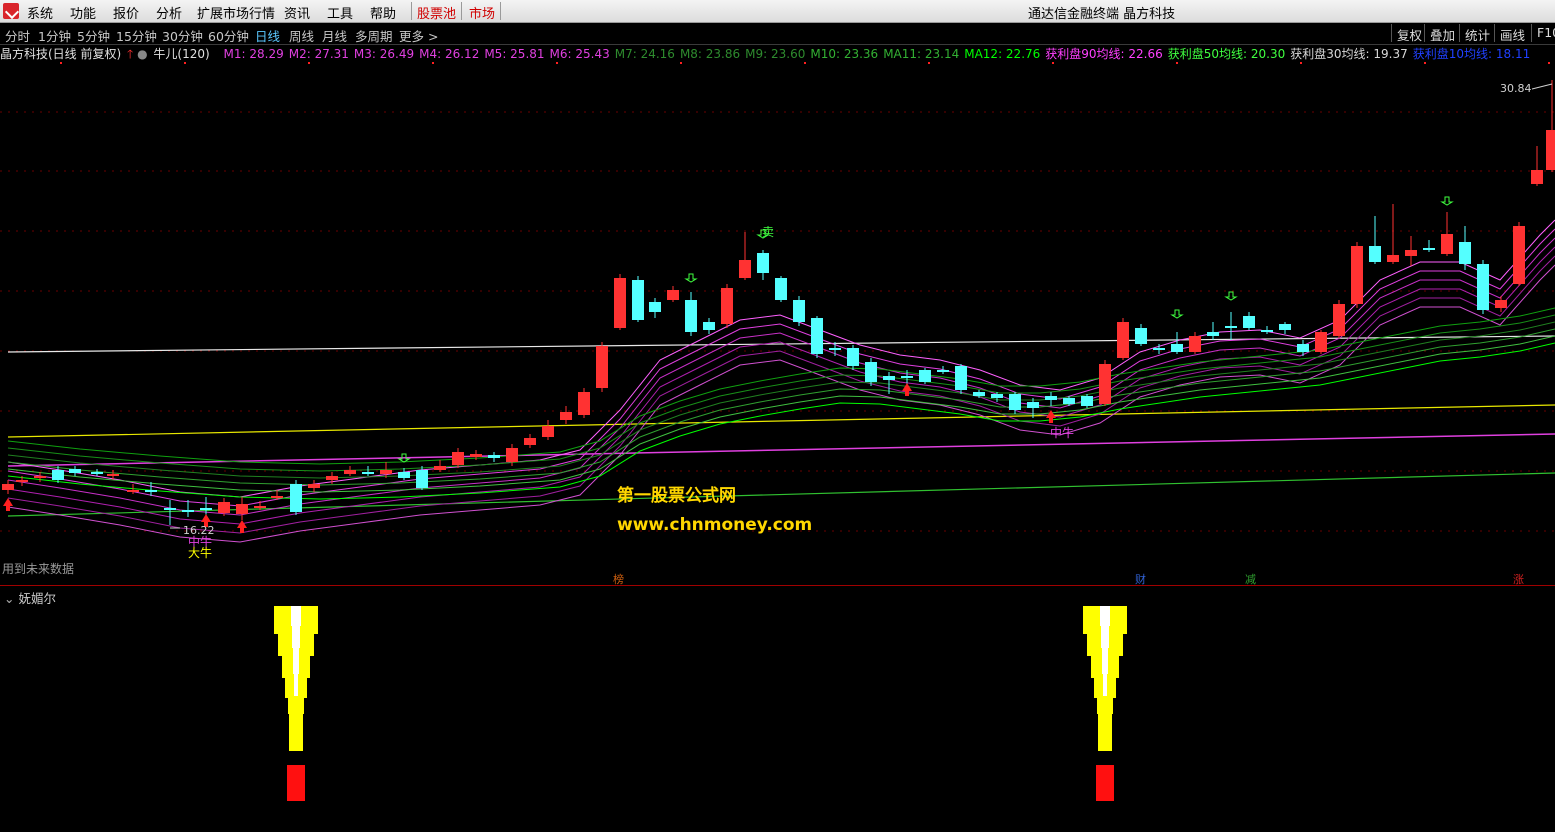 The image size is (1555, 832). What do you see at coordinates (436, 12) in the screenshot?
I see `menu-stock-pool: 股票池` at bounding box center [436, 12].